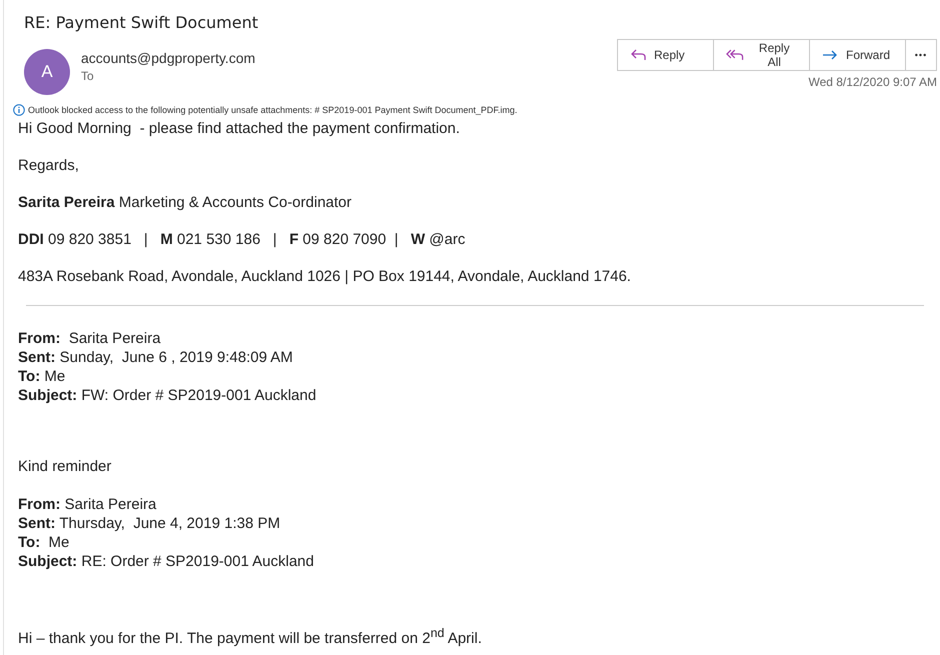 This screenshot has height=655, width=940. What do you see at coordinates (761, 55) in the screenshot?
I see `reply-all-button: Reply All` at bounding box center [761, 55].